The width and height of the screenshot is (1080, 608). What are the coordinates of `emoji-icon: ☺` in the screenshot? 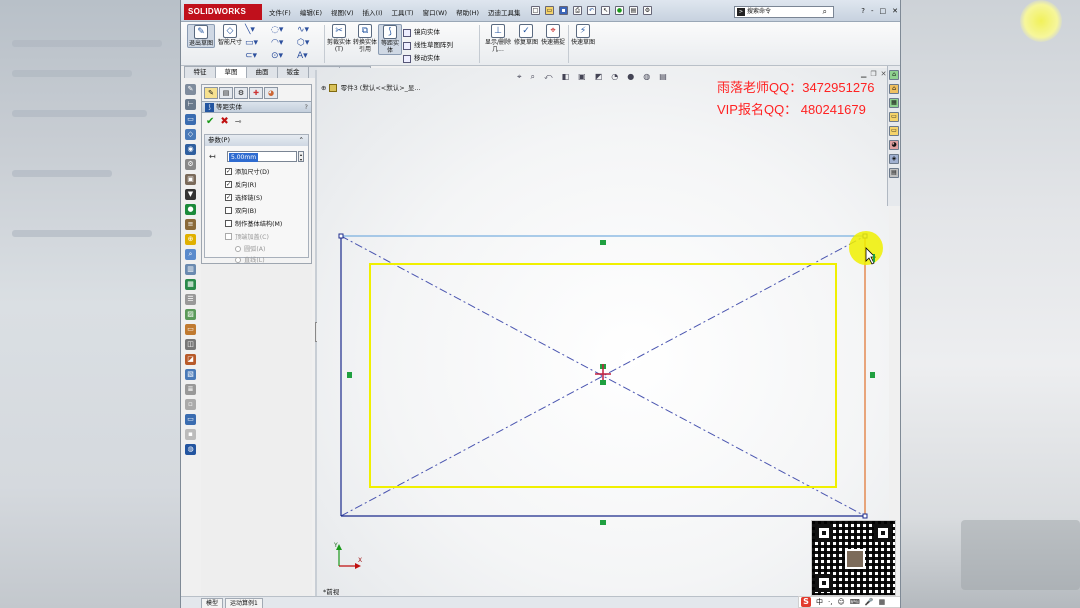 It's located at (840, 602).